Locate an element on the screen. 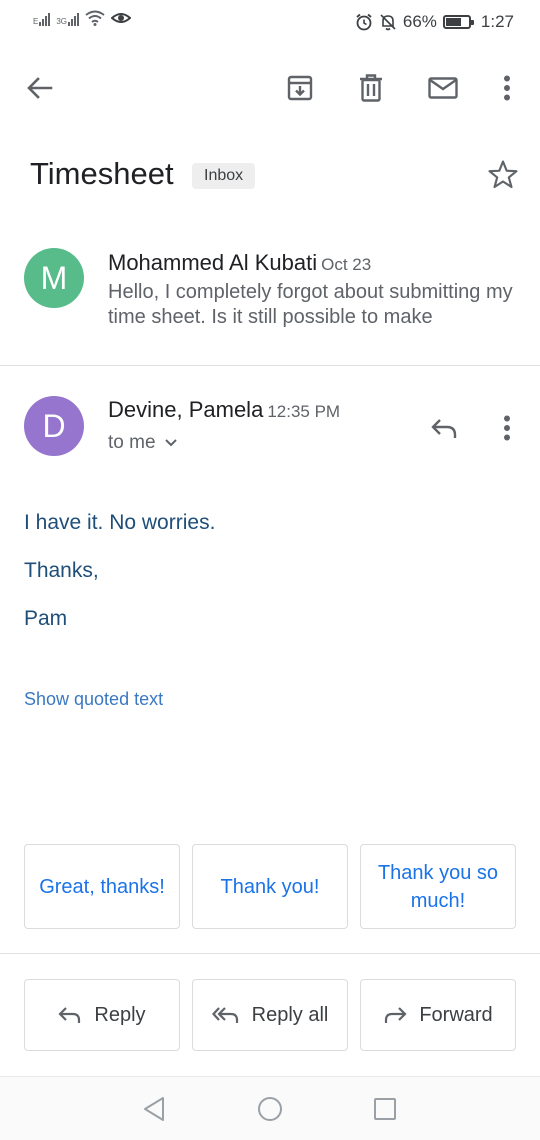 This screenshot has width=540, height=1140. system-navigation-bar is located at coordinates (270, 1108).